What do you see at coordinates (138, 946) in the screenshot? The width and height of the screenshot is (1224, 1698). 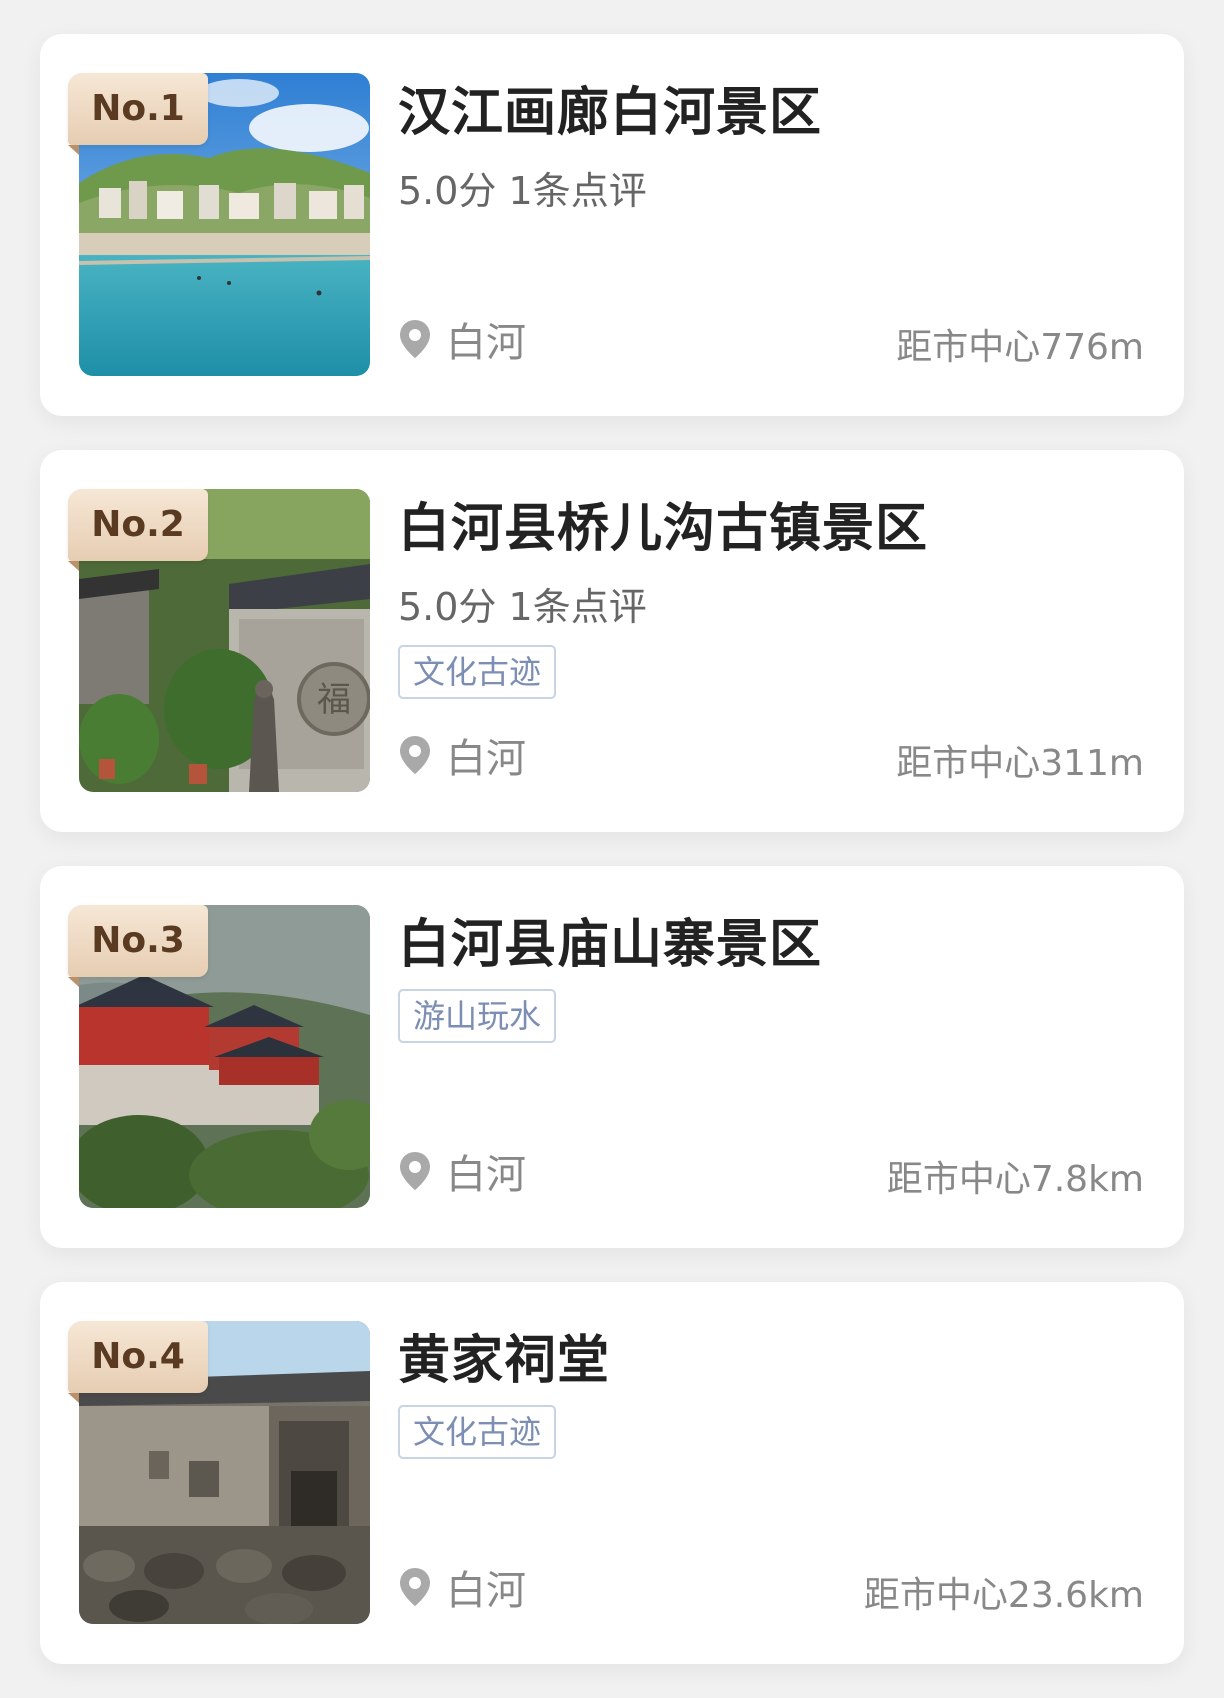 I see `rank-badge: No.3` at bounding box center [138, 946].